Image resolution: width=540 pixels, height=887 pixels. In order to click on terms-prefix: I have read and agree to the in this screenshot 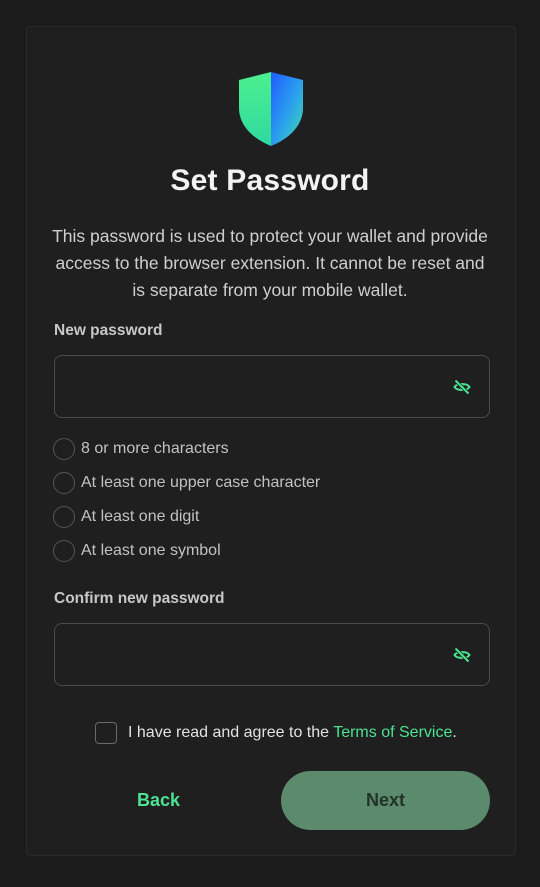, I will do `click(231, 732)`.